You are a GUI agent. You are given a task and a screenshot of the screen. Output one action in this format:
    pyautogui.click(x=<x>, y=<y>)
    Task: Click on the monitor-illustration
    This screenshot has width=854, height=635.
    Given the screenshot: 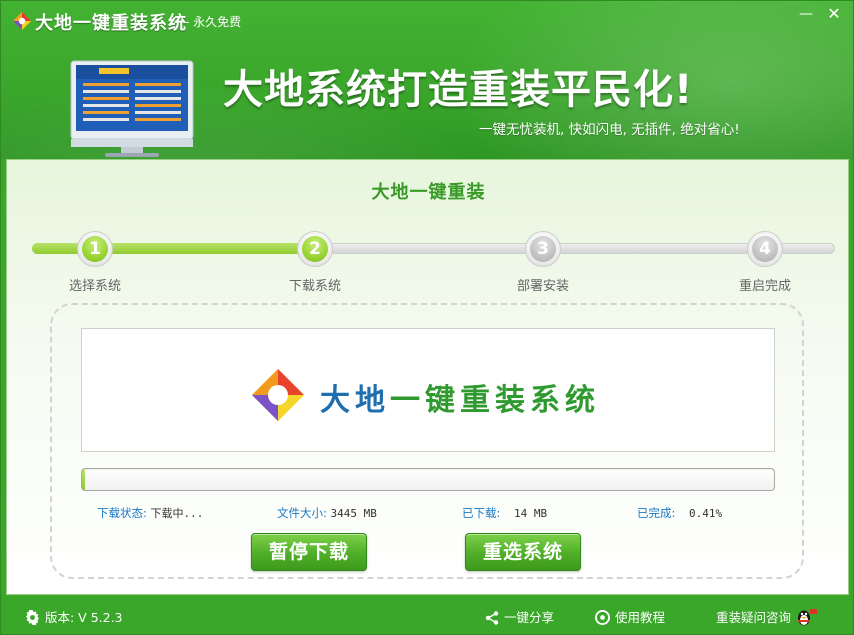 What is the action you would take?
    pyautogui.click(x=132, y=108)
    